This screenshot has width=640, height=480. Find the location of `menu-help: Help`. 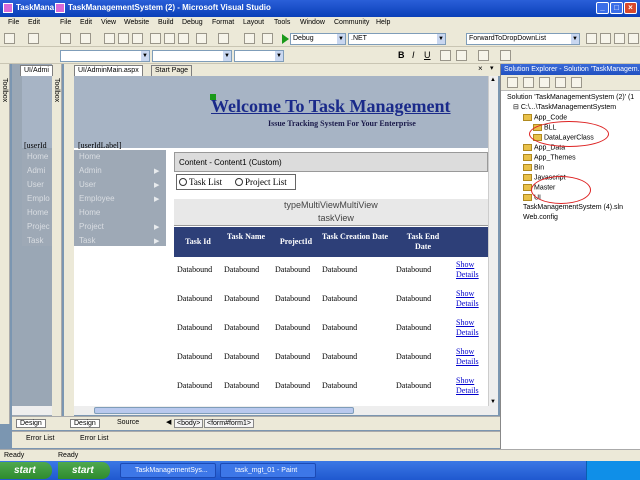

menu-help: Help is located at coordinates (383, 22).